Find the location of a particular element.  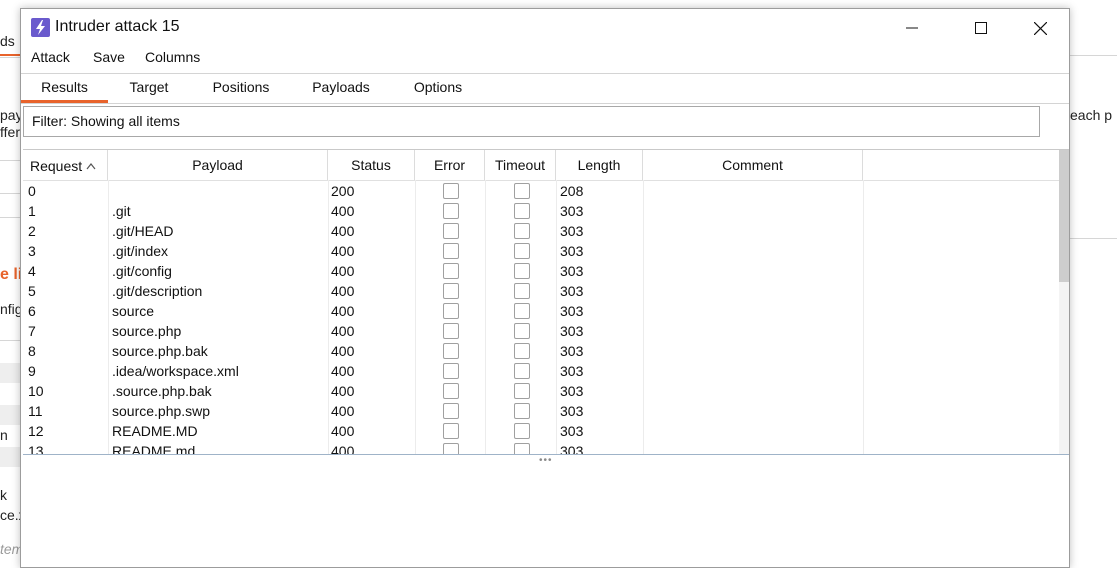

tab-payloads: Payloads is located at coordinates (341, 88).